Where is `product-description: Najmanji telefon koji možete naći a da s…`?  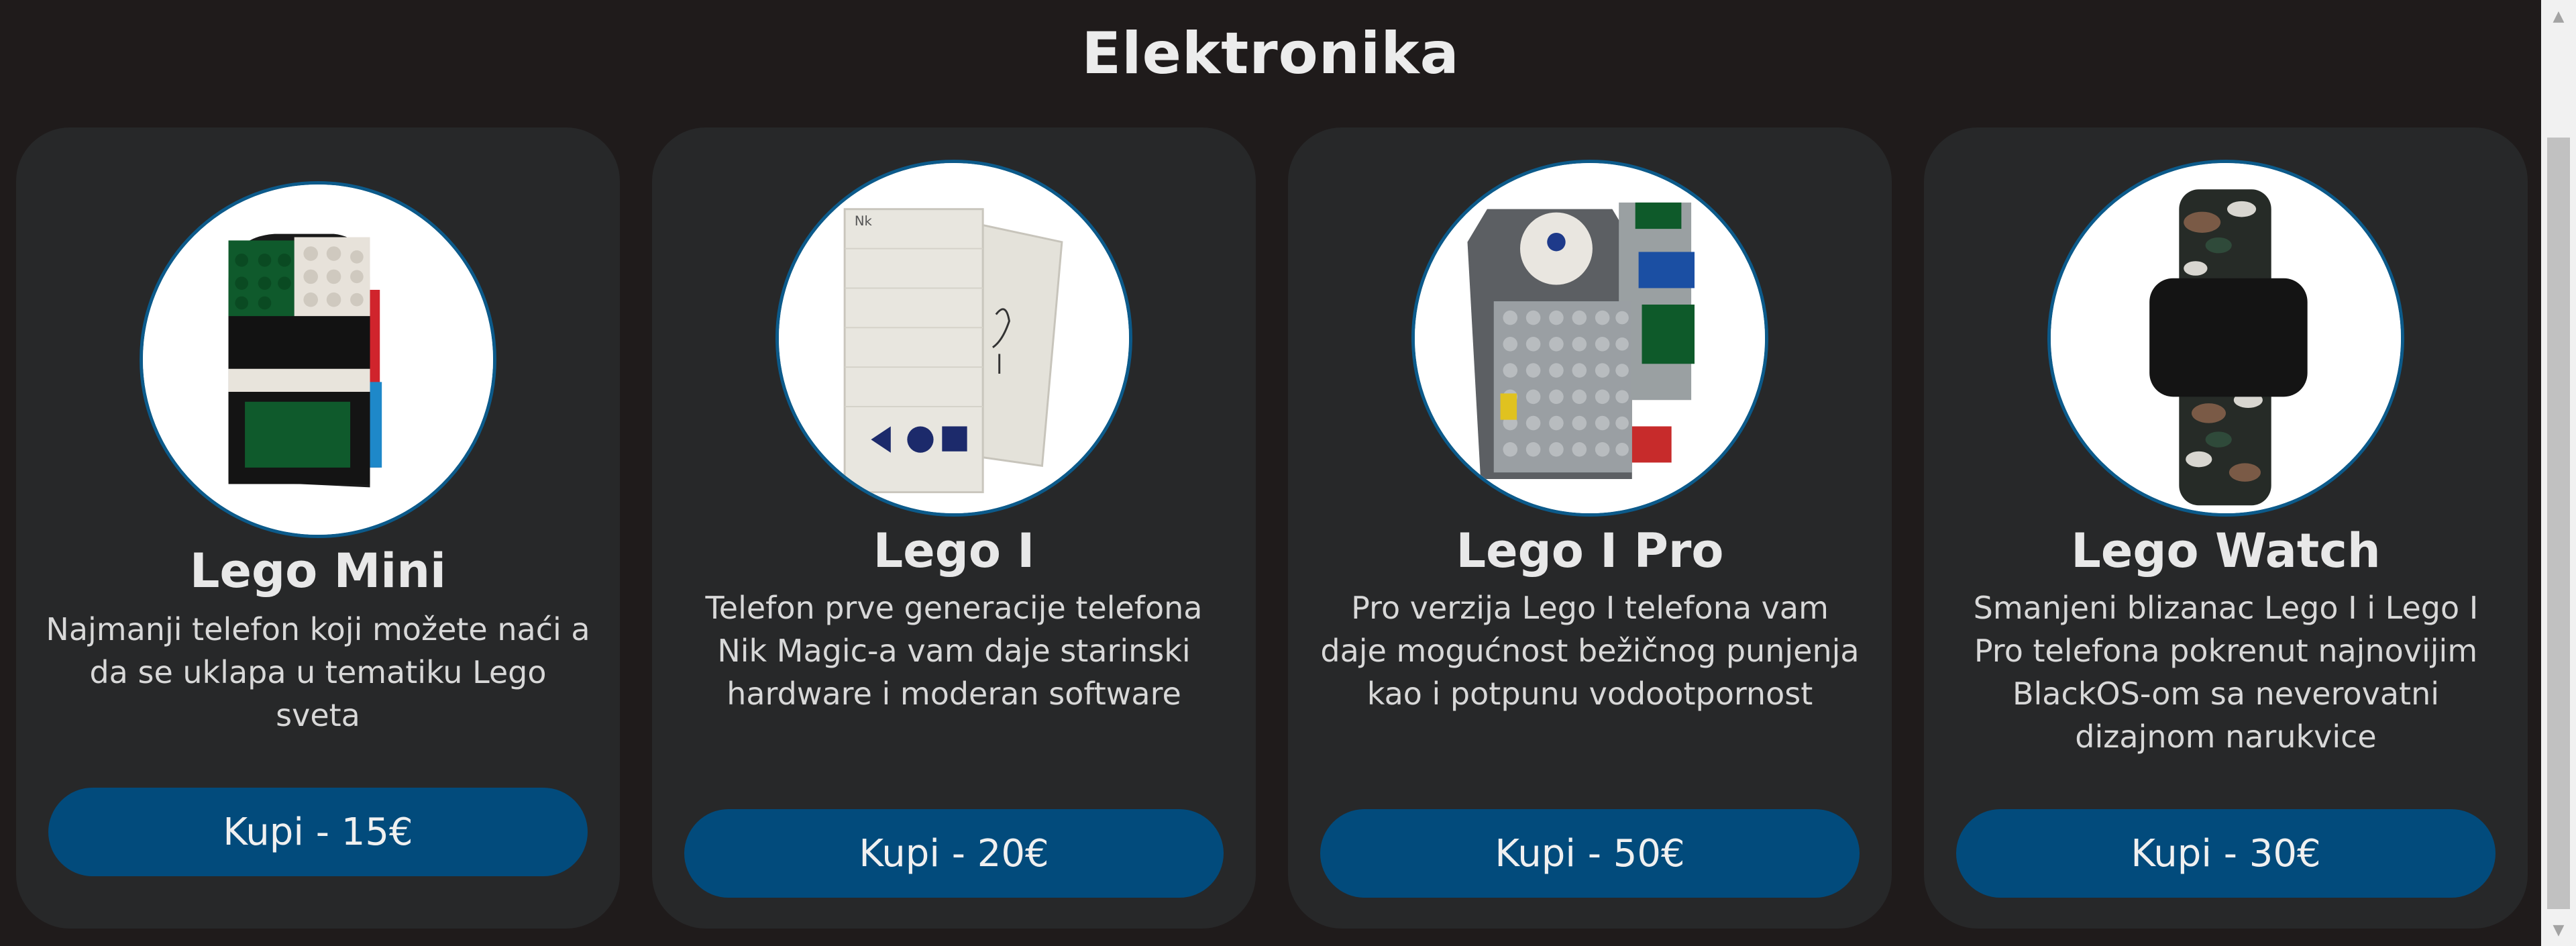
product-description: Najmanji telefon koji možete naći a da s… is located at coordinates (318, 672).